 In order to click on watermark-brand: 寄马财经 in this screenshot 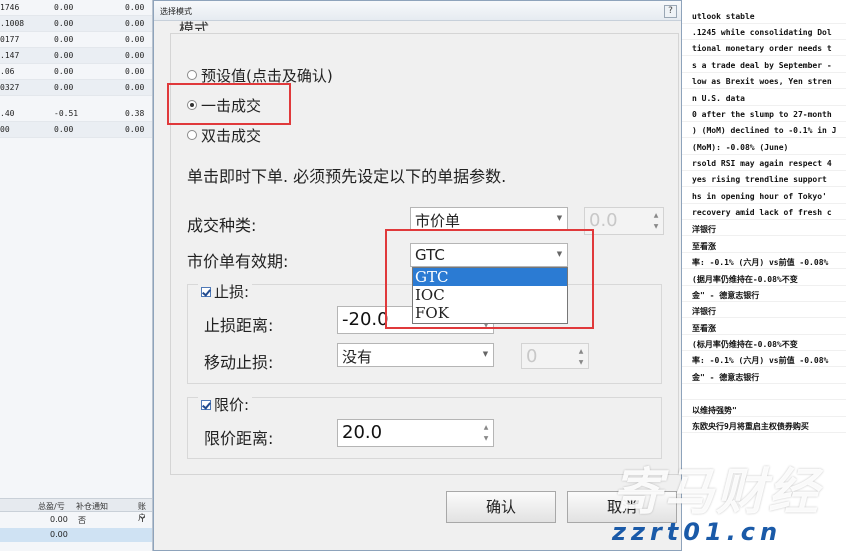, I will do `click(716, 492)`.